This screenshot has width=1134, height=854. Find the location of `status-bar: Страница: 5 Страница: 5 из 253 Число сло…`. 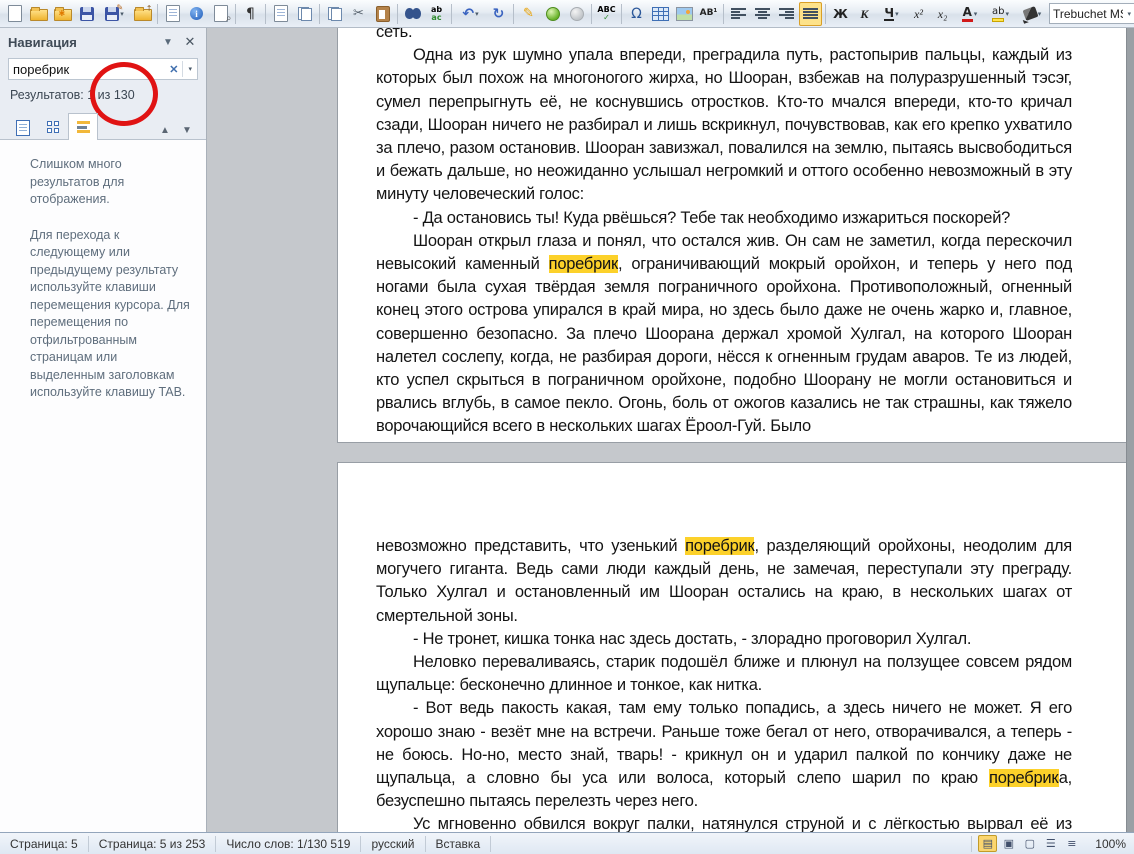

status-bar: Страница: 5 Страница: 5 из 253 Число сло… is located at coordinates (567, 843).